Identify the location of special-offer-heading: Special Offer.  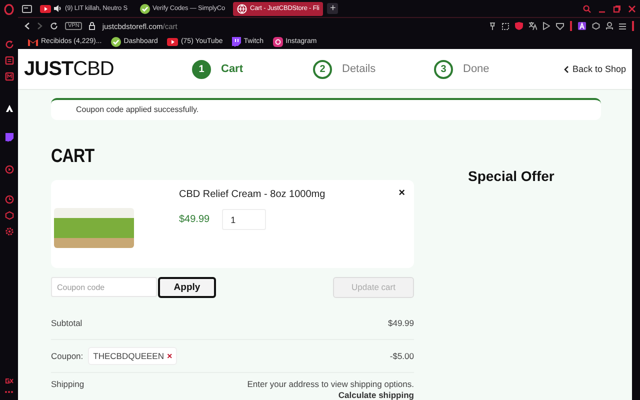
(511, 176).